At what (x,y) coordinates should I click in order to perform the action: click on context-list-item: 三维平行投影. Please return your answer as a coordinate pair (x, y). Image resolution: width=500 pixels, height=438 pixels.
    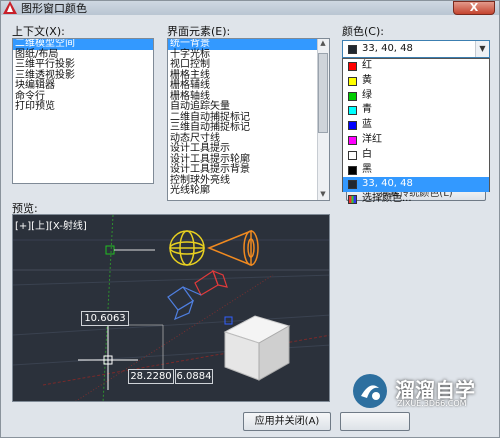
    Looking at the image, I should click on (83, 65).